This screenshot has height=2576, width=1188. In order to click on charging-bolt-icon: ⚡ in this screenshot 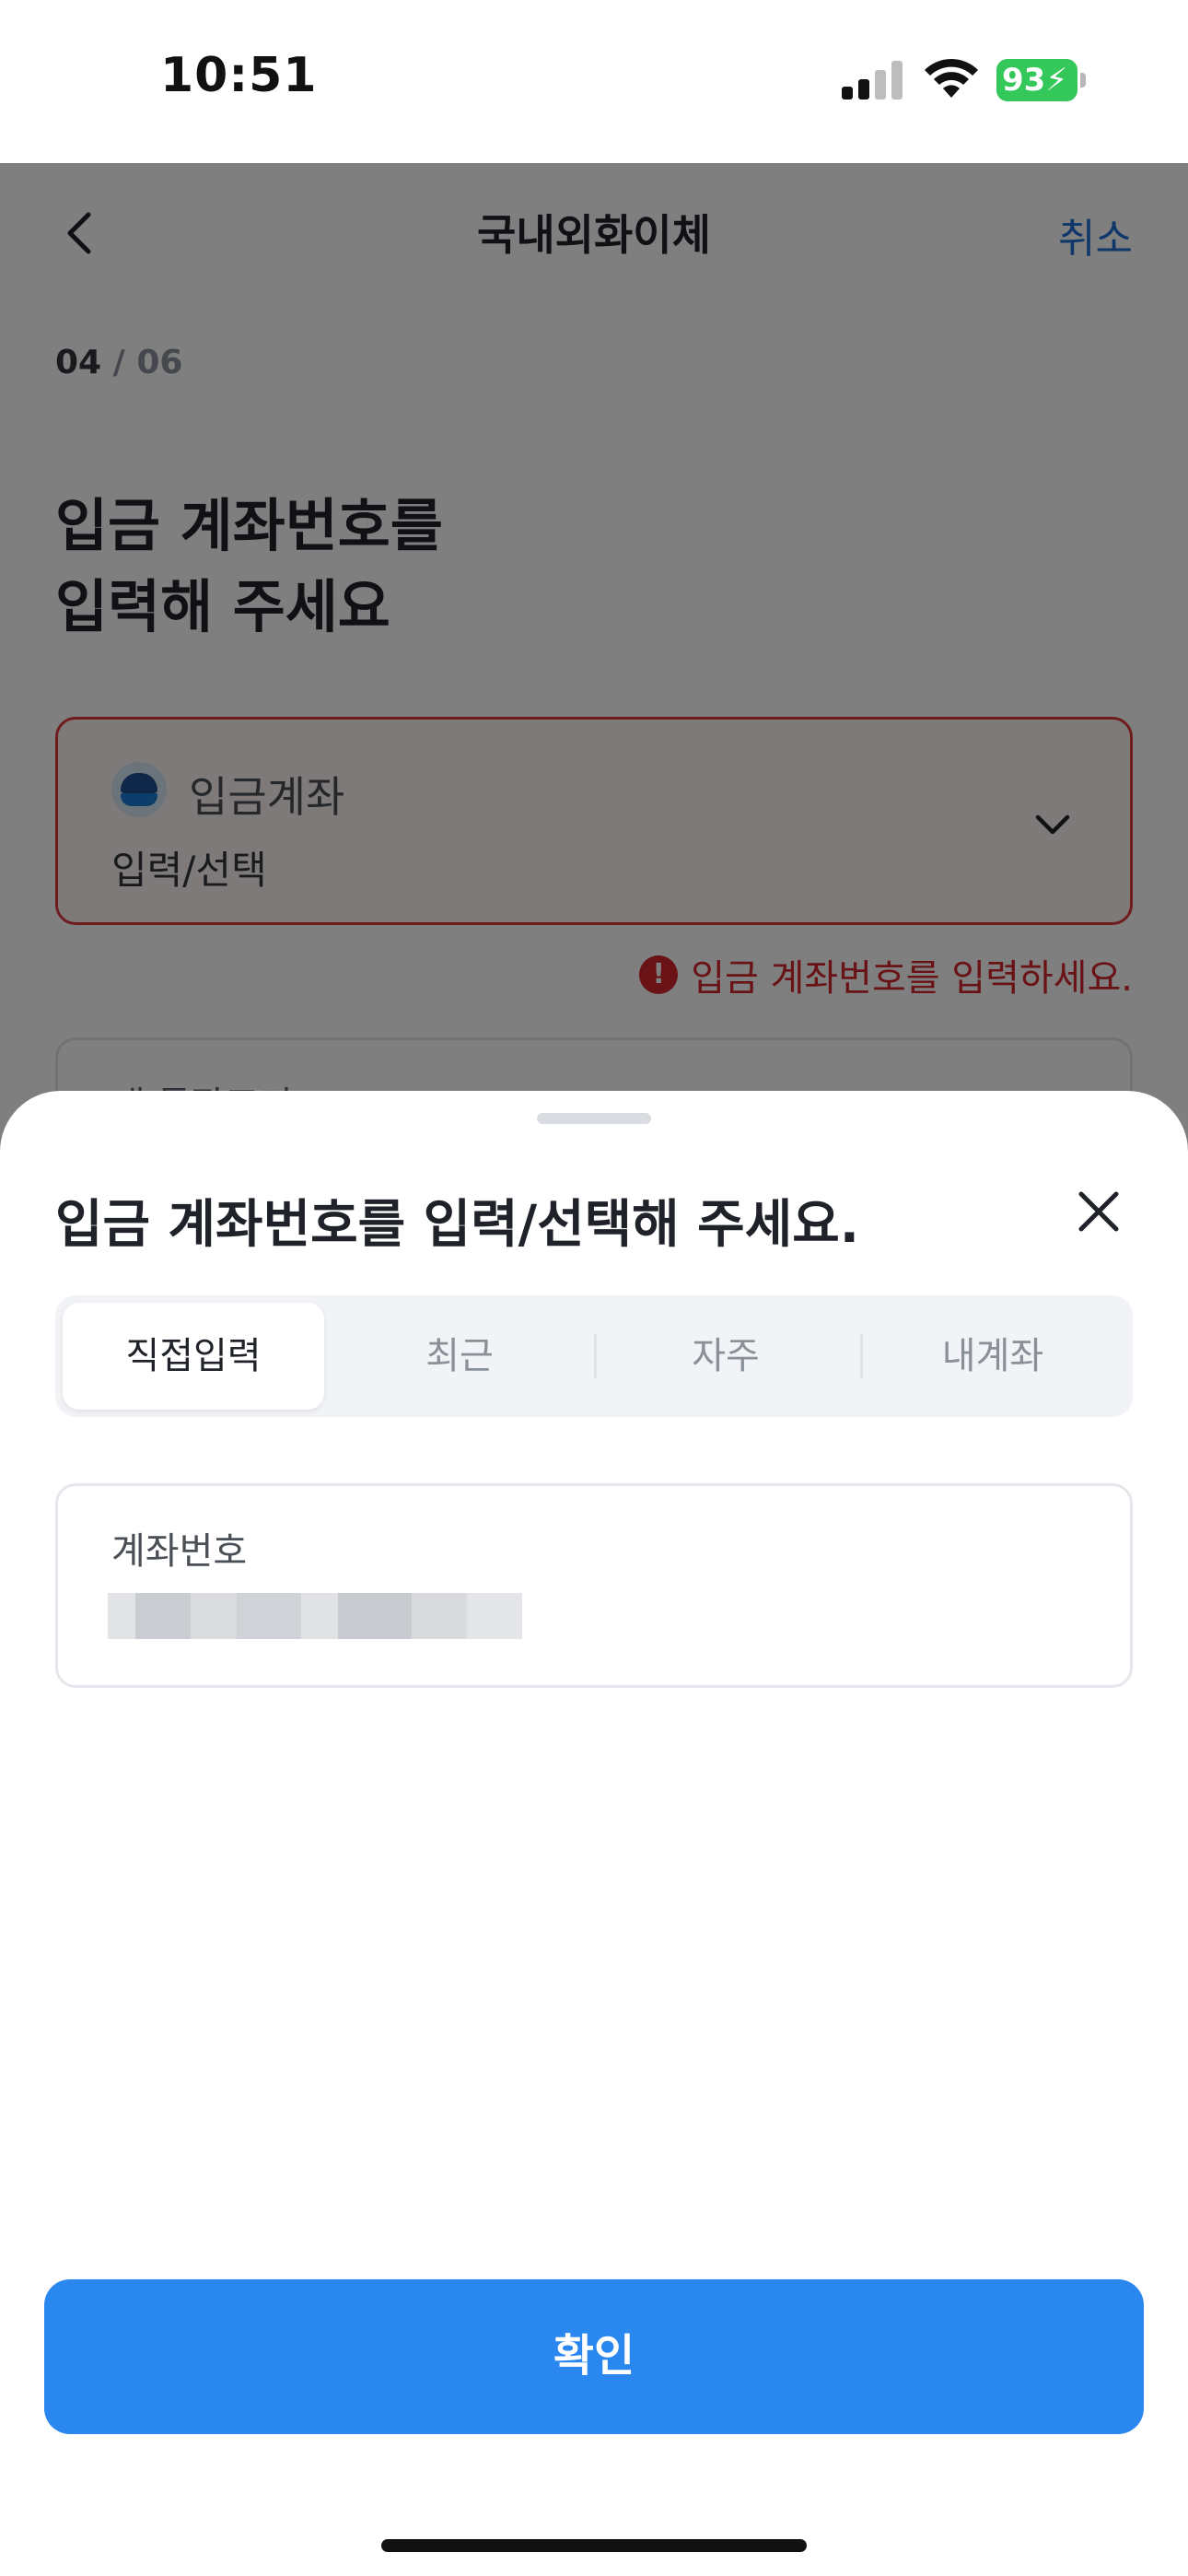, I will do `click(1056, 80)`.